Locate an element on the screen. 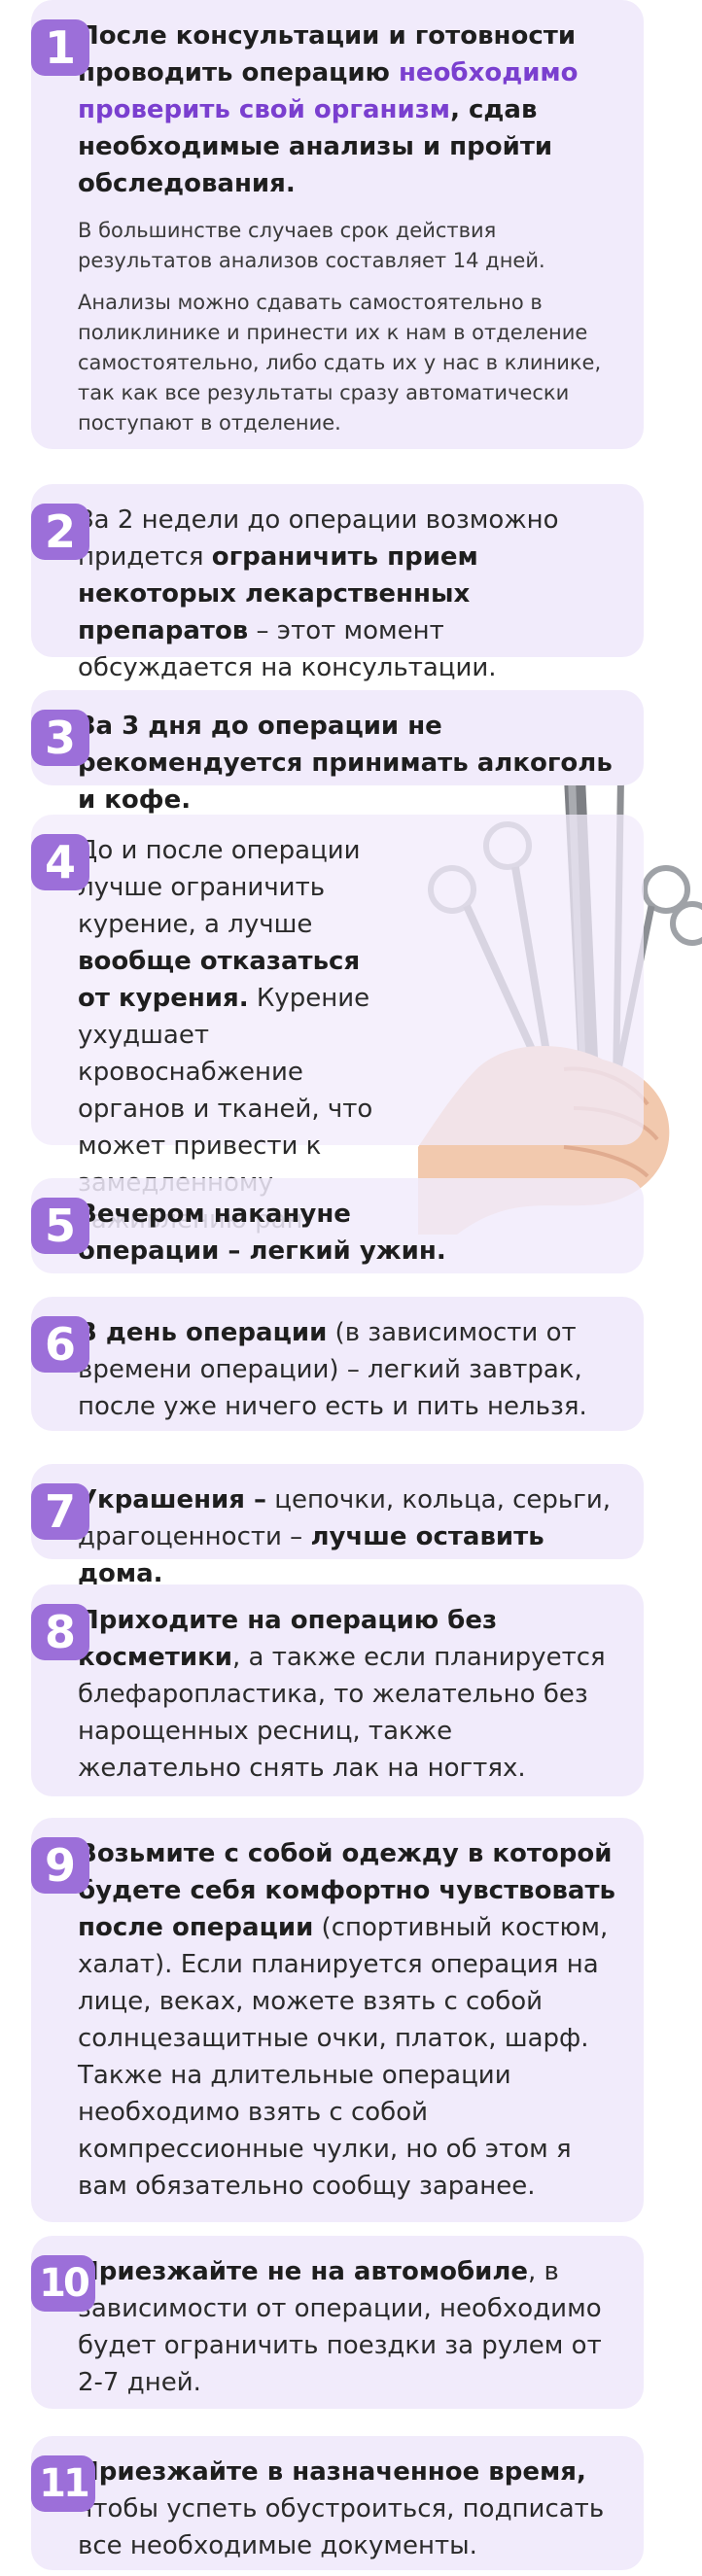  step-number-badge: 3 is located at coordinates (60, 738).